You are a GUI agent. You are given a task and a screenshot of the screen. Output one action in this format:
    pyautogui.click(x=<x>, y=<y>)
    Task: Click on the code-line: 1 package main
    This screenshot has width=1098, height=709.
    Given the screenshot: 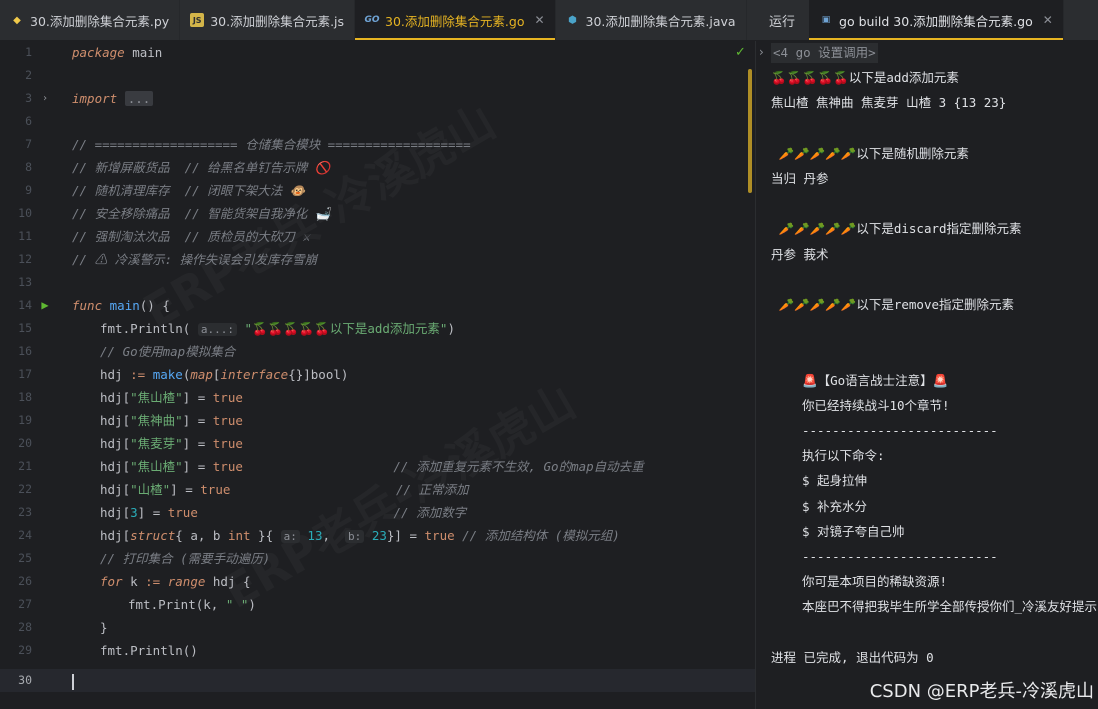 What is the action you would take?
    pyautogui.click(x=94, y=52)
    